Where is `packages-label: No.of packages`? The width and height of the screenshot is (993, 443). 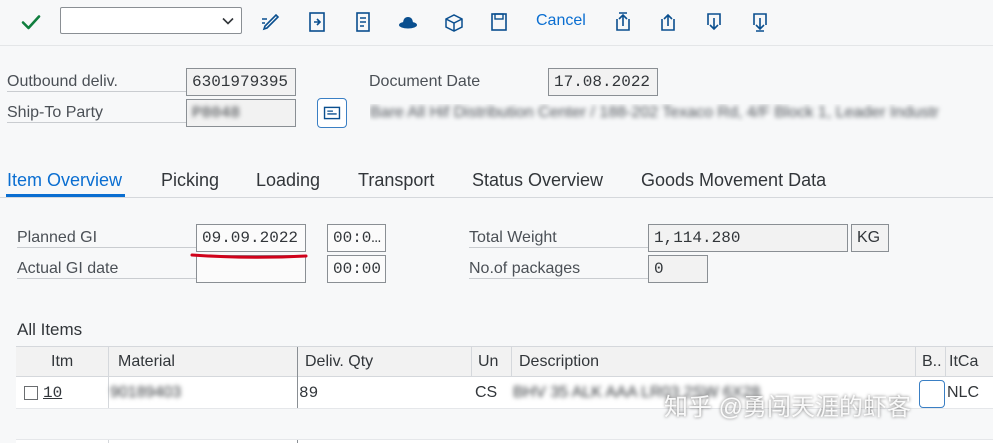
packages-label: No.of packages is located at coordinates (559, 269).